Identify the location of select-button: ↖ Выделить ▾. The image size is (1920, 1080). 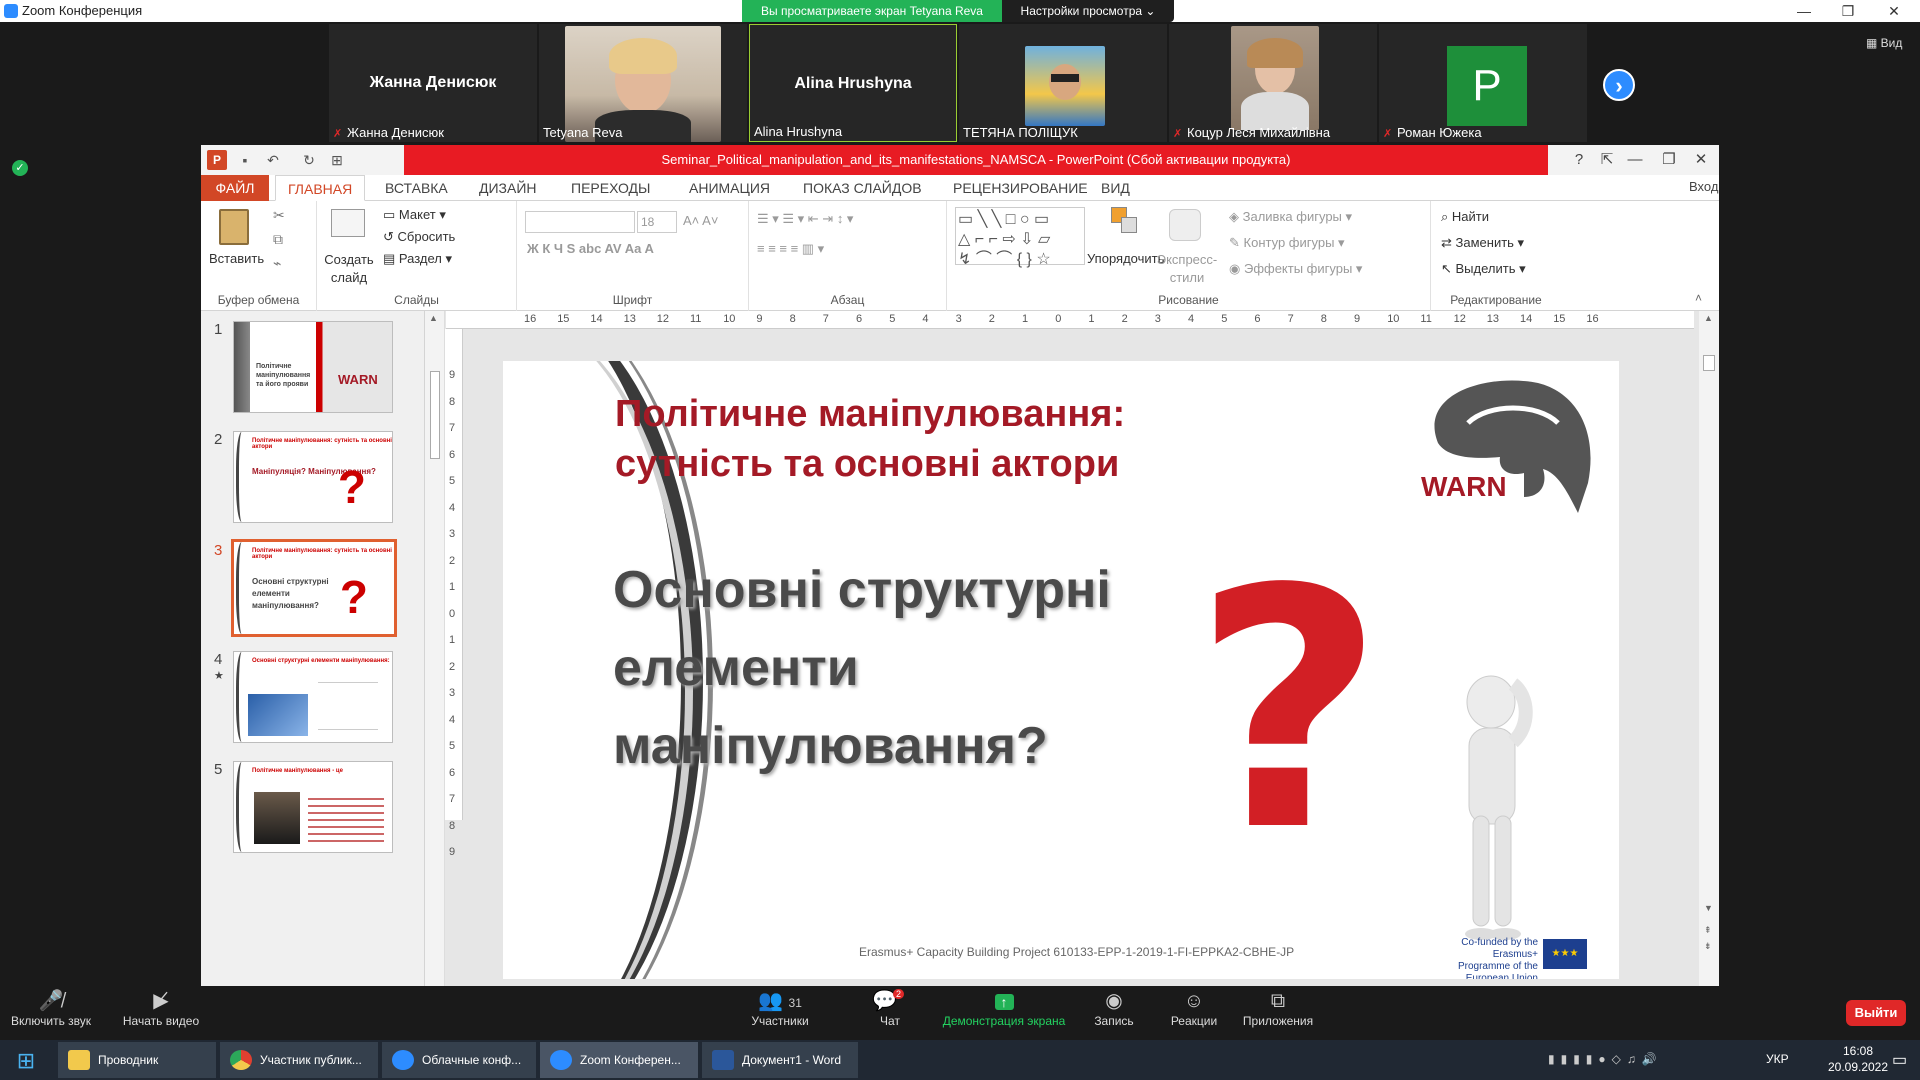
(1483, 269).